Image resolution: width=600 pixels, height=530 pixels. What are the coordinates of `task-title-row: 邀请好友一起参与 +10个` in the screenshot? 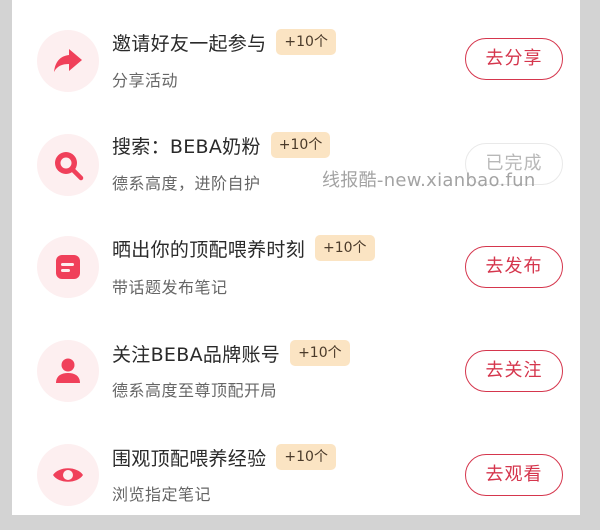 It's located at (224, 42).